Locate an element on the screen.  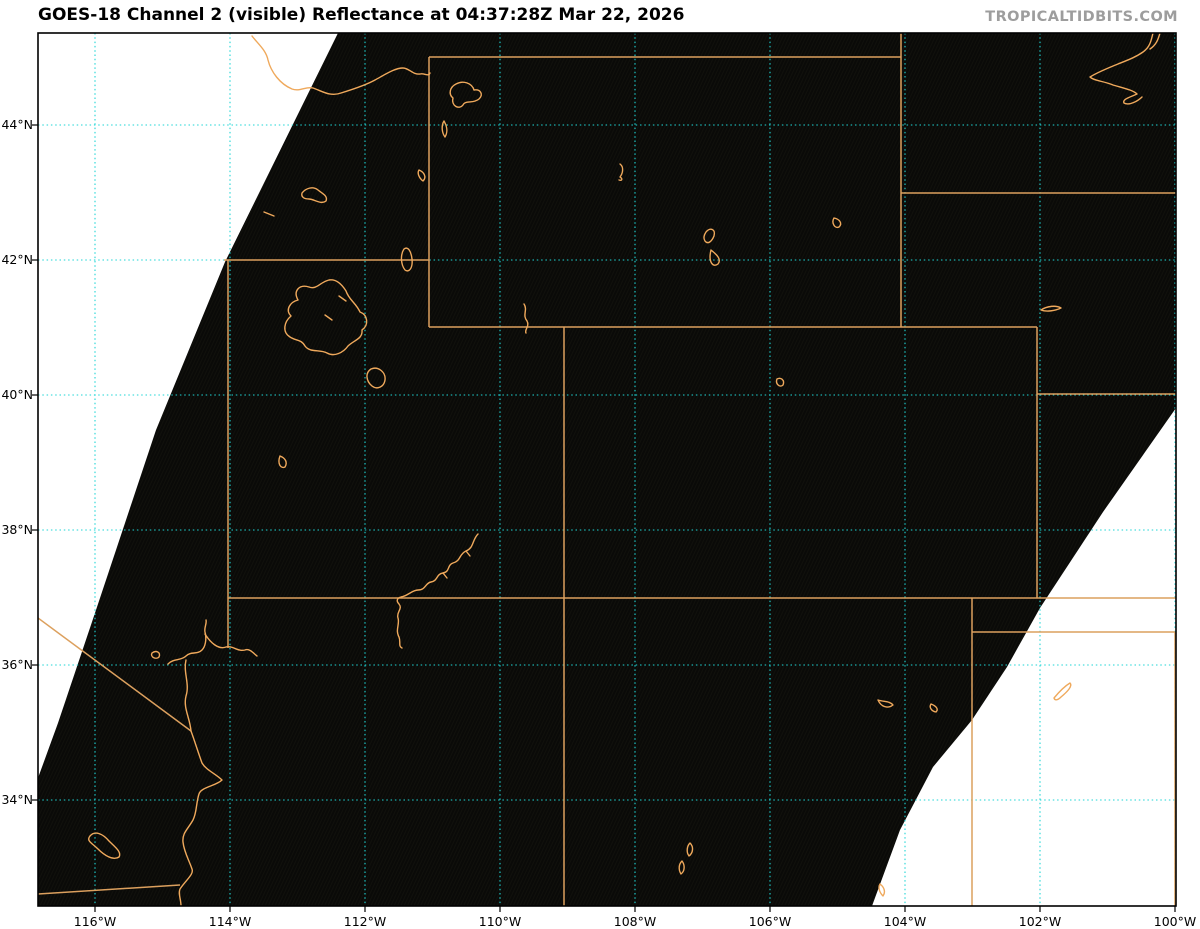
site-watermark: TROPICALTIDBITS.COM is located at coordinates (1081, 17).